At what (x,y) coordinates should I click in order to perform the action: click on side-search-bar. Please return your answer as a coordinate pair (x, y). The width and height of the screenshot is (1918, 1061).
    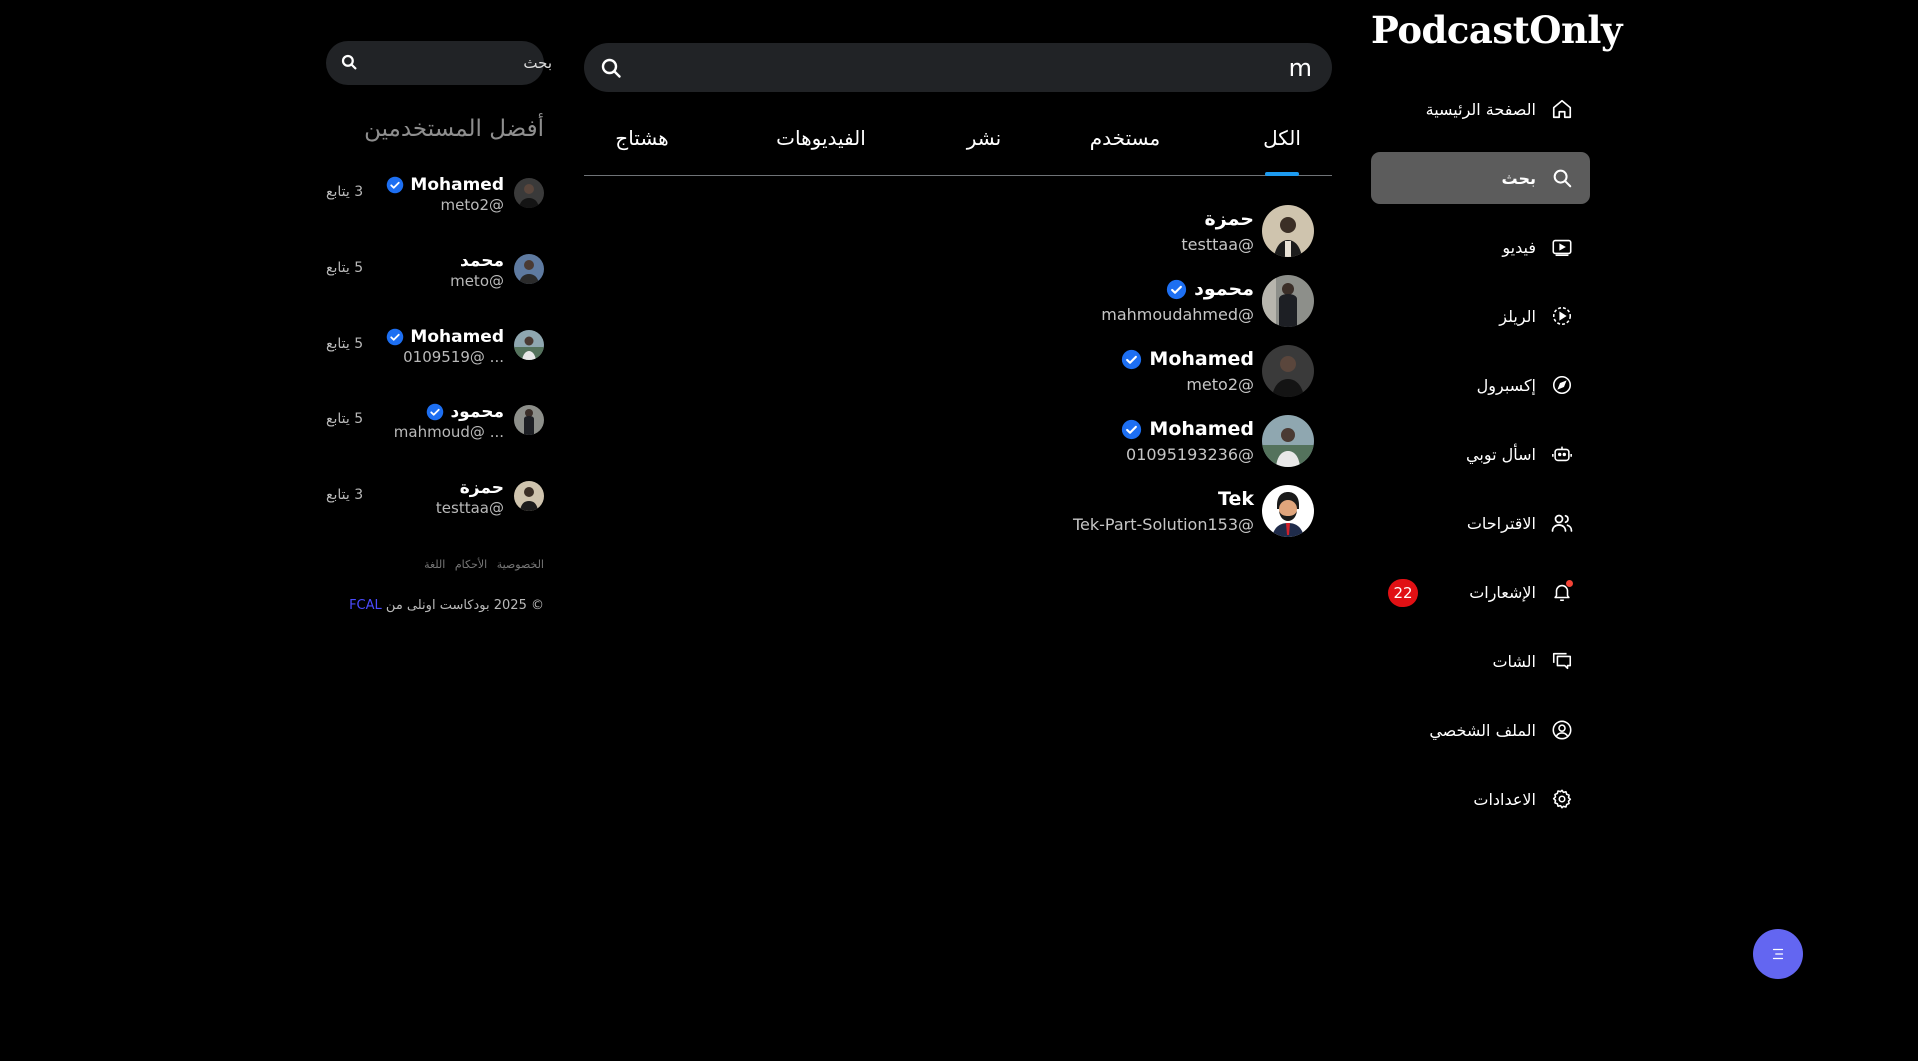
    Looking at the image, I should click on (439, 63).